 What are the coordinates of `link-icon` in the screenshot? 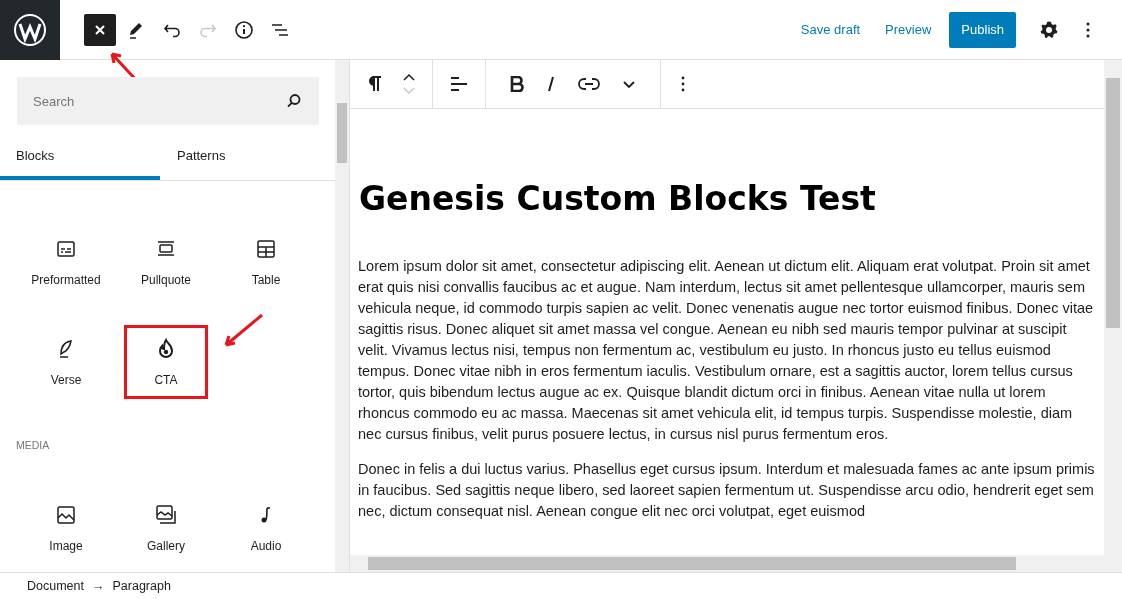 It's located at (589, 84).